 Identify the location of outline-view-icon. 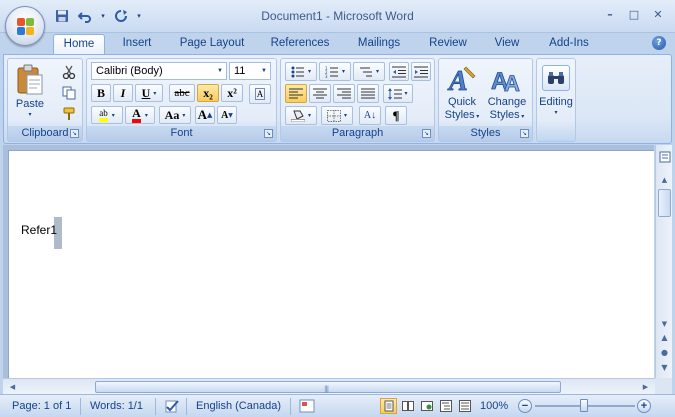
(445, 406).